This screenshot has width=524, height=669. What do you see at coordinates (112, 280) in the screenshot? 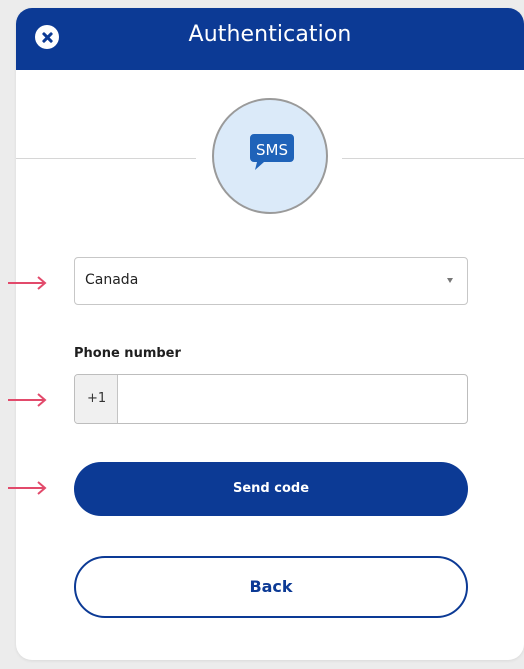
I see `country-select-value: Canada` at bounding box center [112, 280].